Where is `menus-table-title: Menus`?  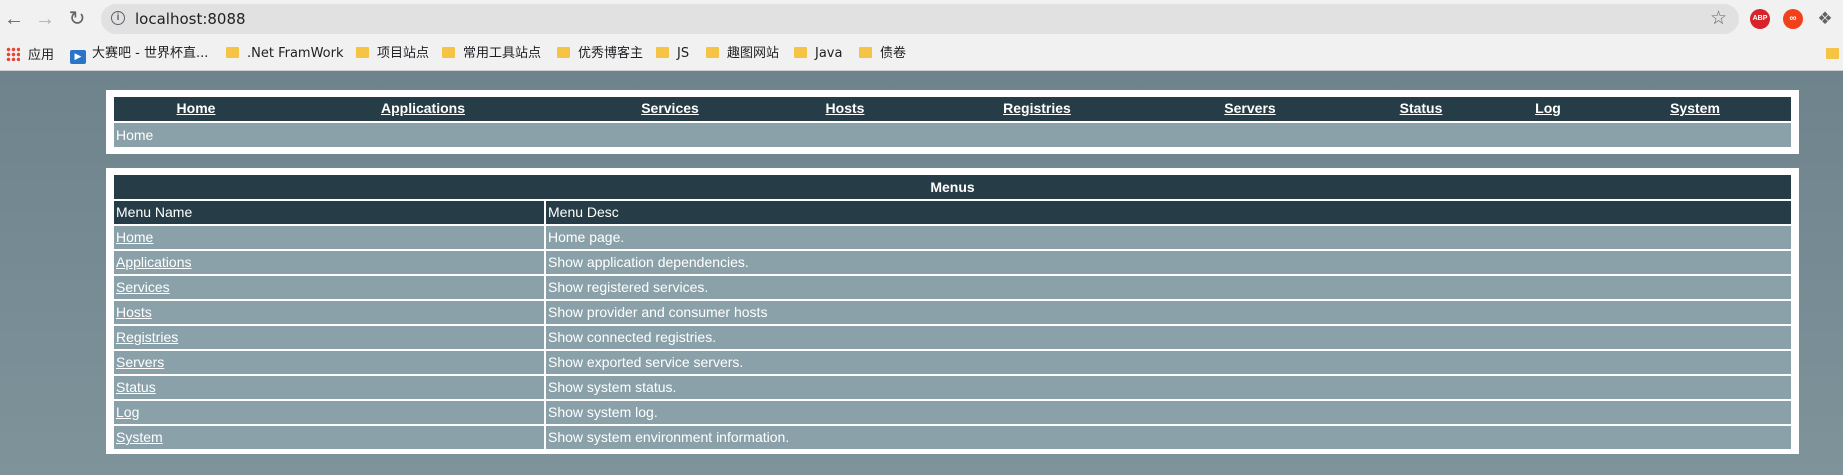
menus-table-title: Menus is located at coordinates (952, 187).